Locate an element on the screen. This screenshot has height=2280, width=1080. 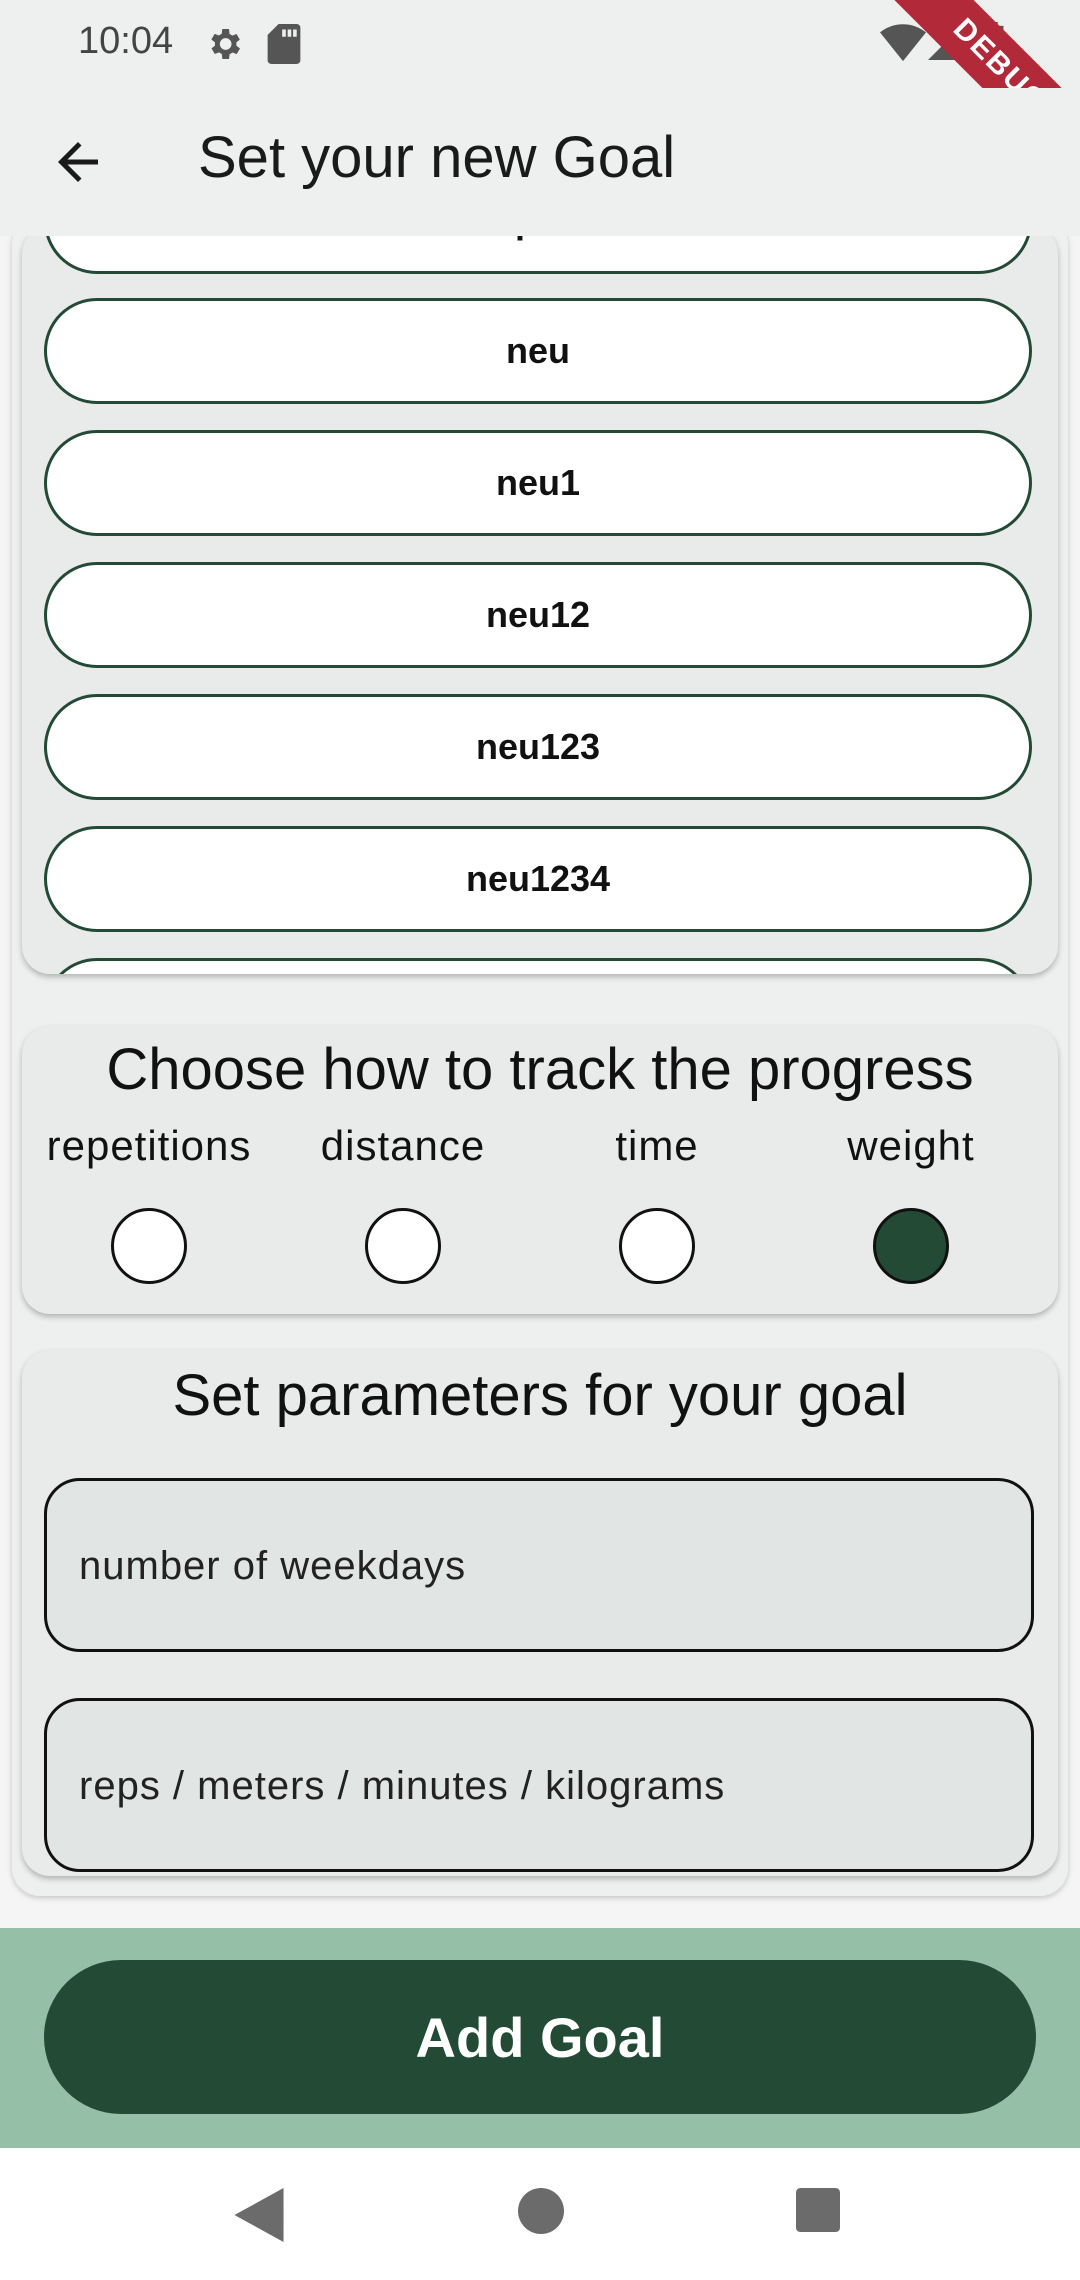
radio-repetitions is located at coordinates (149, 1246).